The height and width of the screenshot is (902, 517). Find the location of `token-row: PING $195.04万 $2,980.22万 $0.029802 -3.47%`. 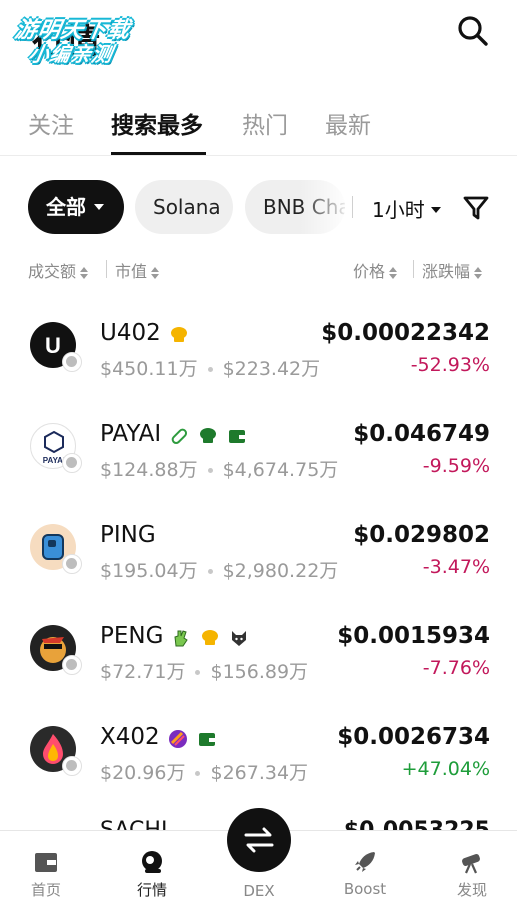

token-row: PING $195.04万 $2,980.22万 $0.029802 -3.47% is located at coordinates (258, 544).